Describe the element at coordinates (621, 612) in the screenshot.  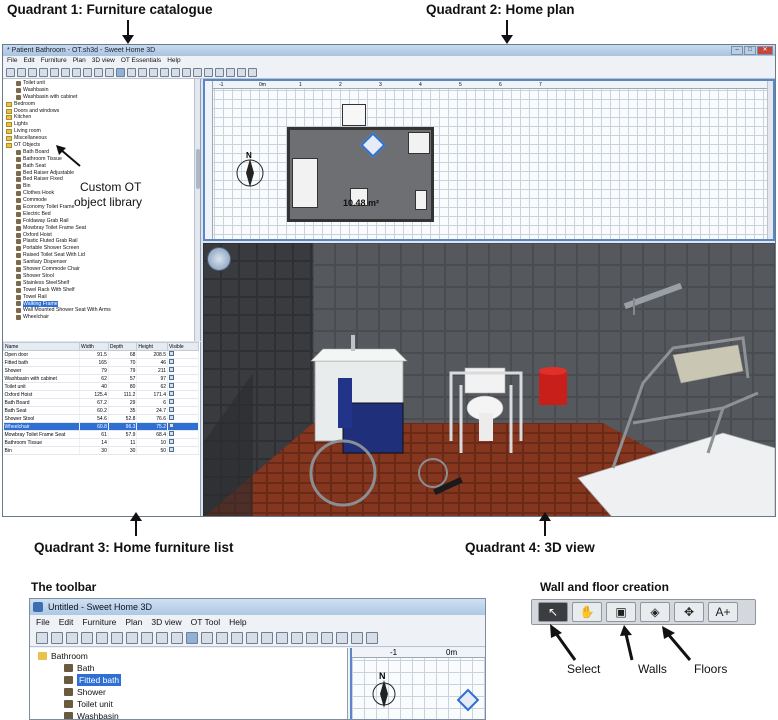
I see `walls-tool-button: ▣` at that location.